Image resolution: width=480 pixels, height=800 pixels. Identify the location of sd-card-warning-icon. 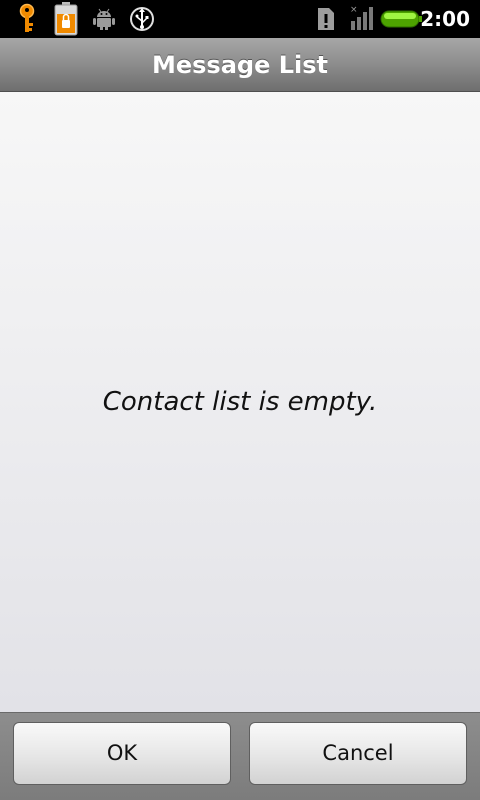
(325, 21).